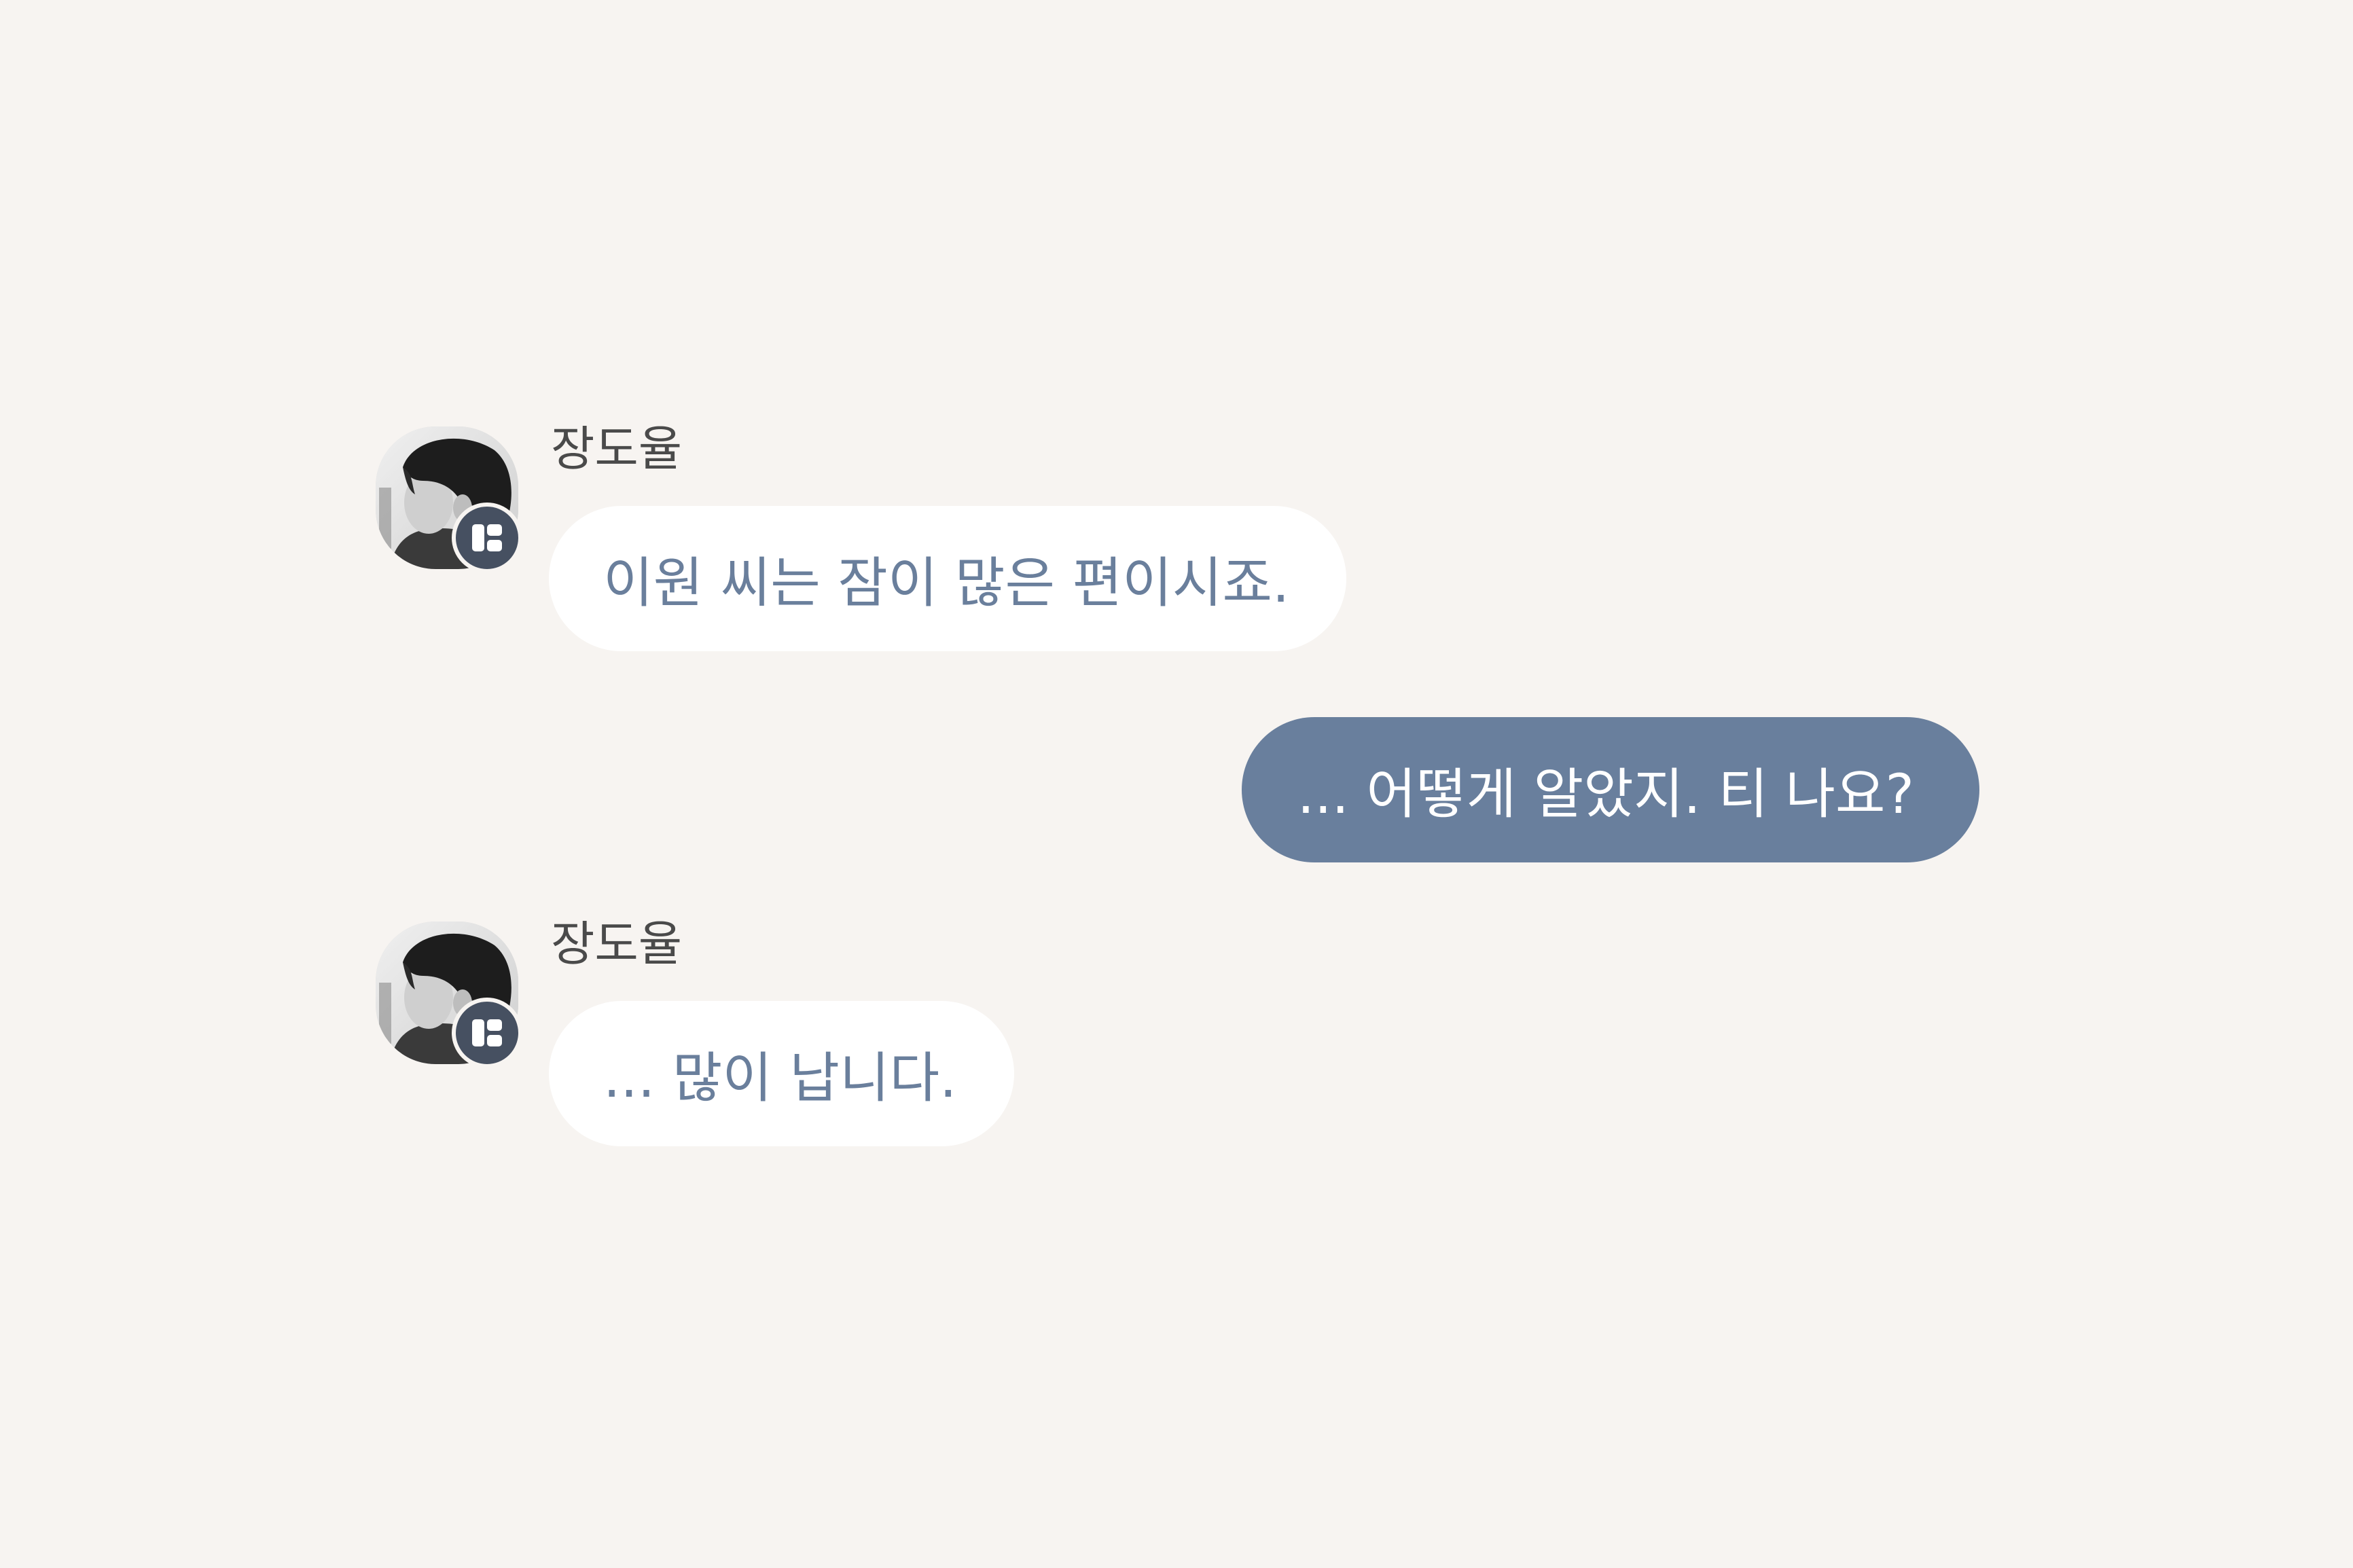 This screenshot has height=1568, width=2353. I want to click on message-text: ... 많이 납니다., so click(780, 1078).